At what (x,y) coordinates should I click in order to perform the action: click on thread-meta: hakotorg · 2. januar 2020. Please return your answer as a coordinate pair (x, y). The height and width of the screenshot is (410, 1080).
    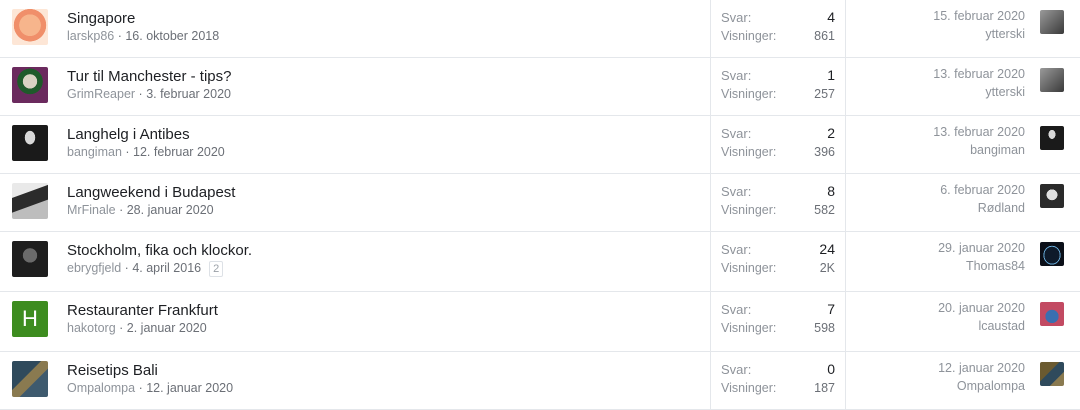
    Looking at the image, I should click on (137, 328).